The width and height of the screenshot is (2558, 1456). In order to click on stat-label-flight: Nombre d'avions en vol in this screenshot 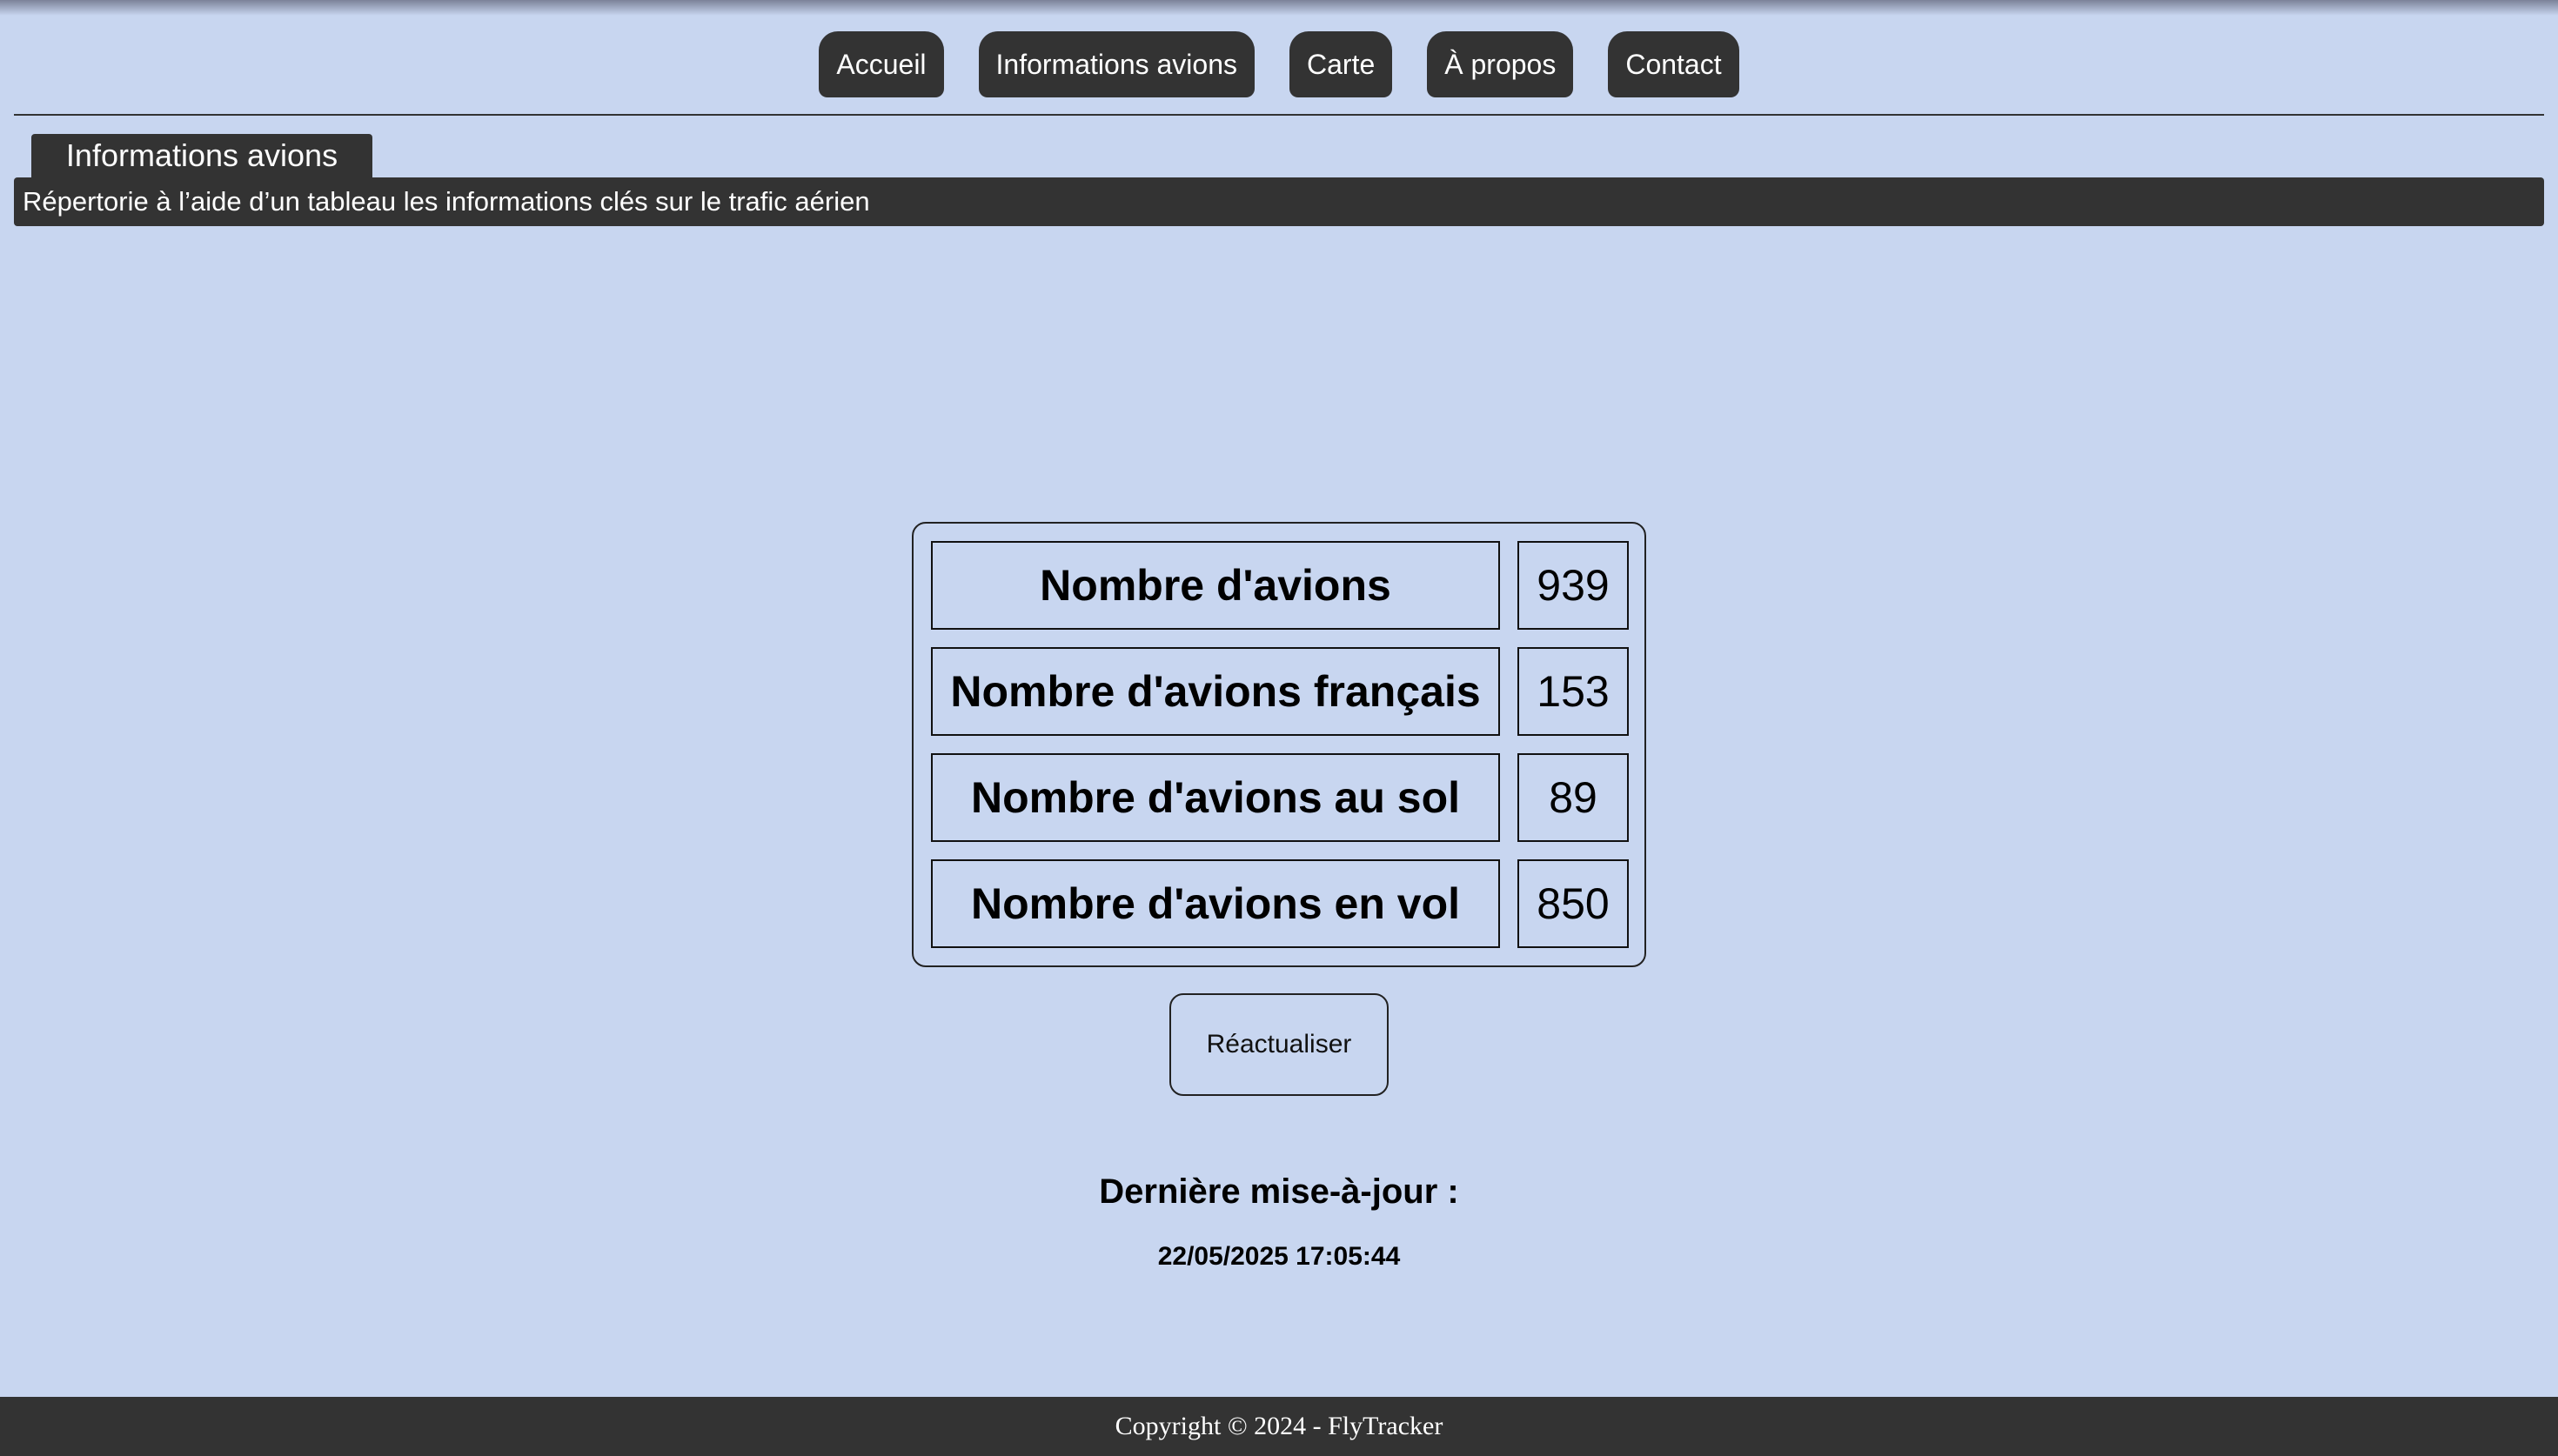, I will do `click(1215, 903)`.